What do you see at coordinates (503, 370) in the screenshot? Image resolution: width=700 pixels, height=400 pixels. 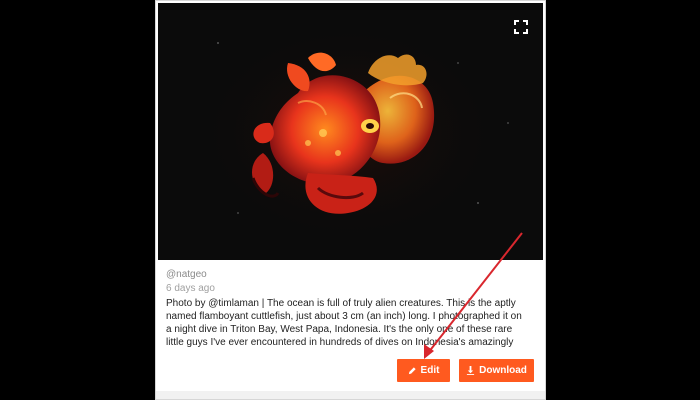 I see `download-button-label: Download` at bounding box center [503, 370].